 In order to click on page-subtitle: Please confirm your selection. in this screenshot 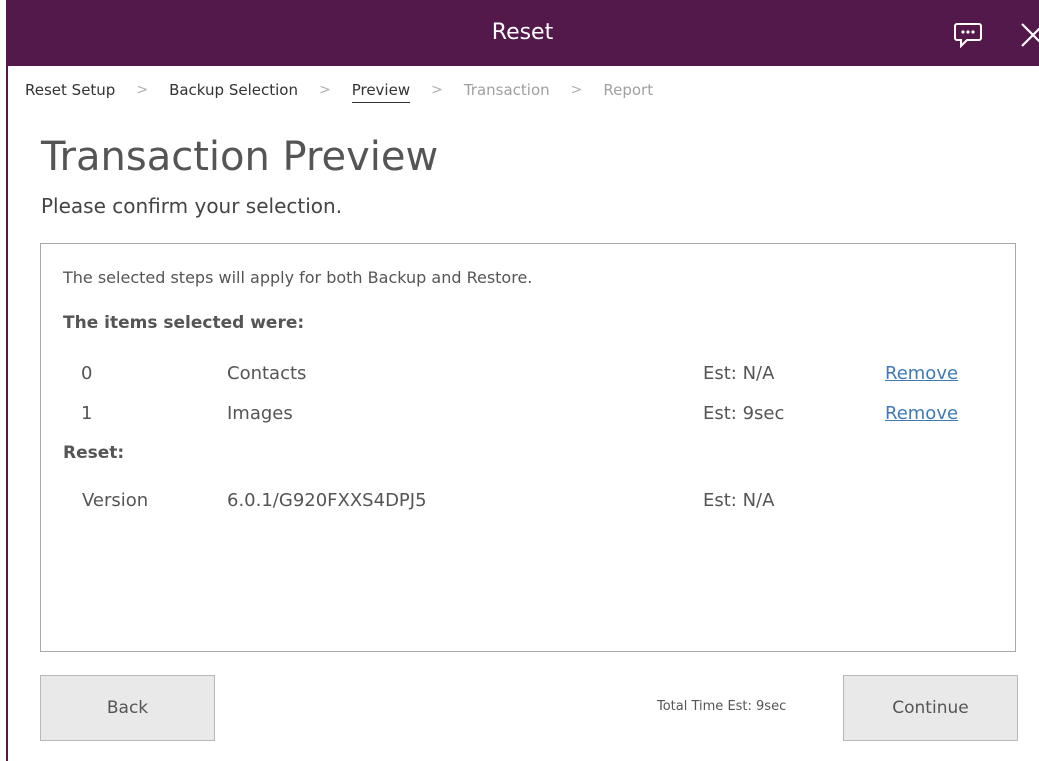, I will do `click(192, 206)`.